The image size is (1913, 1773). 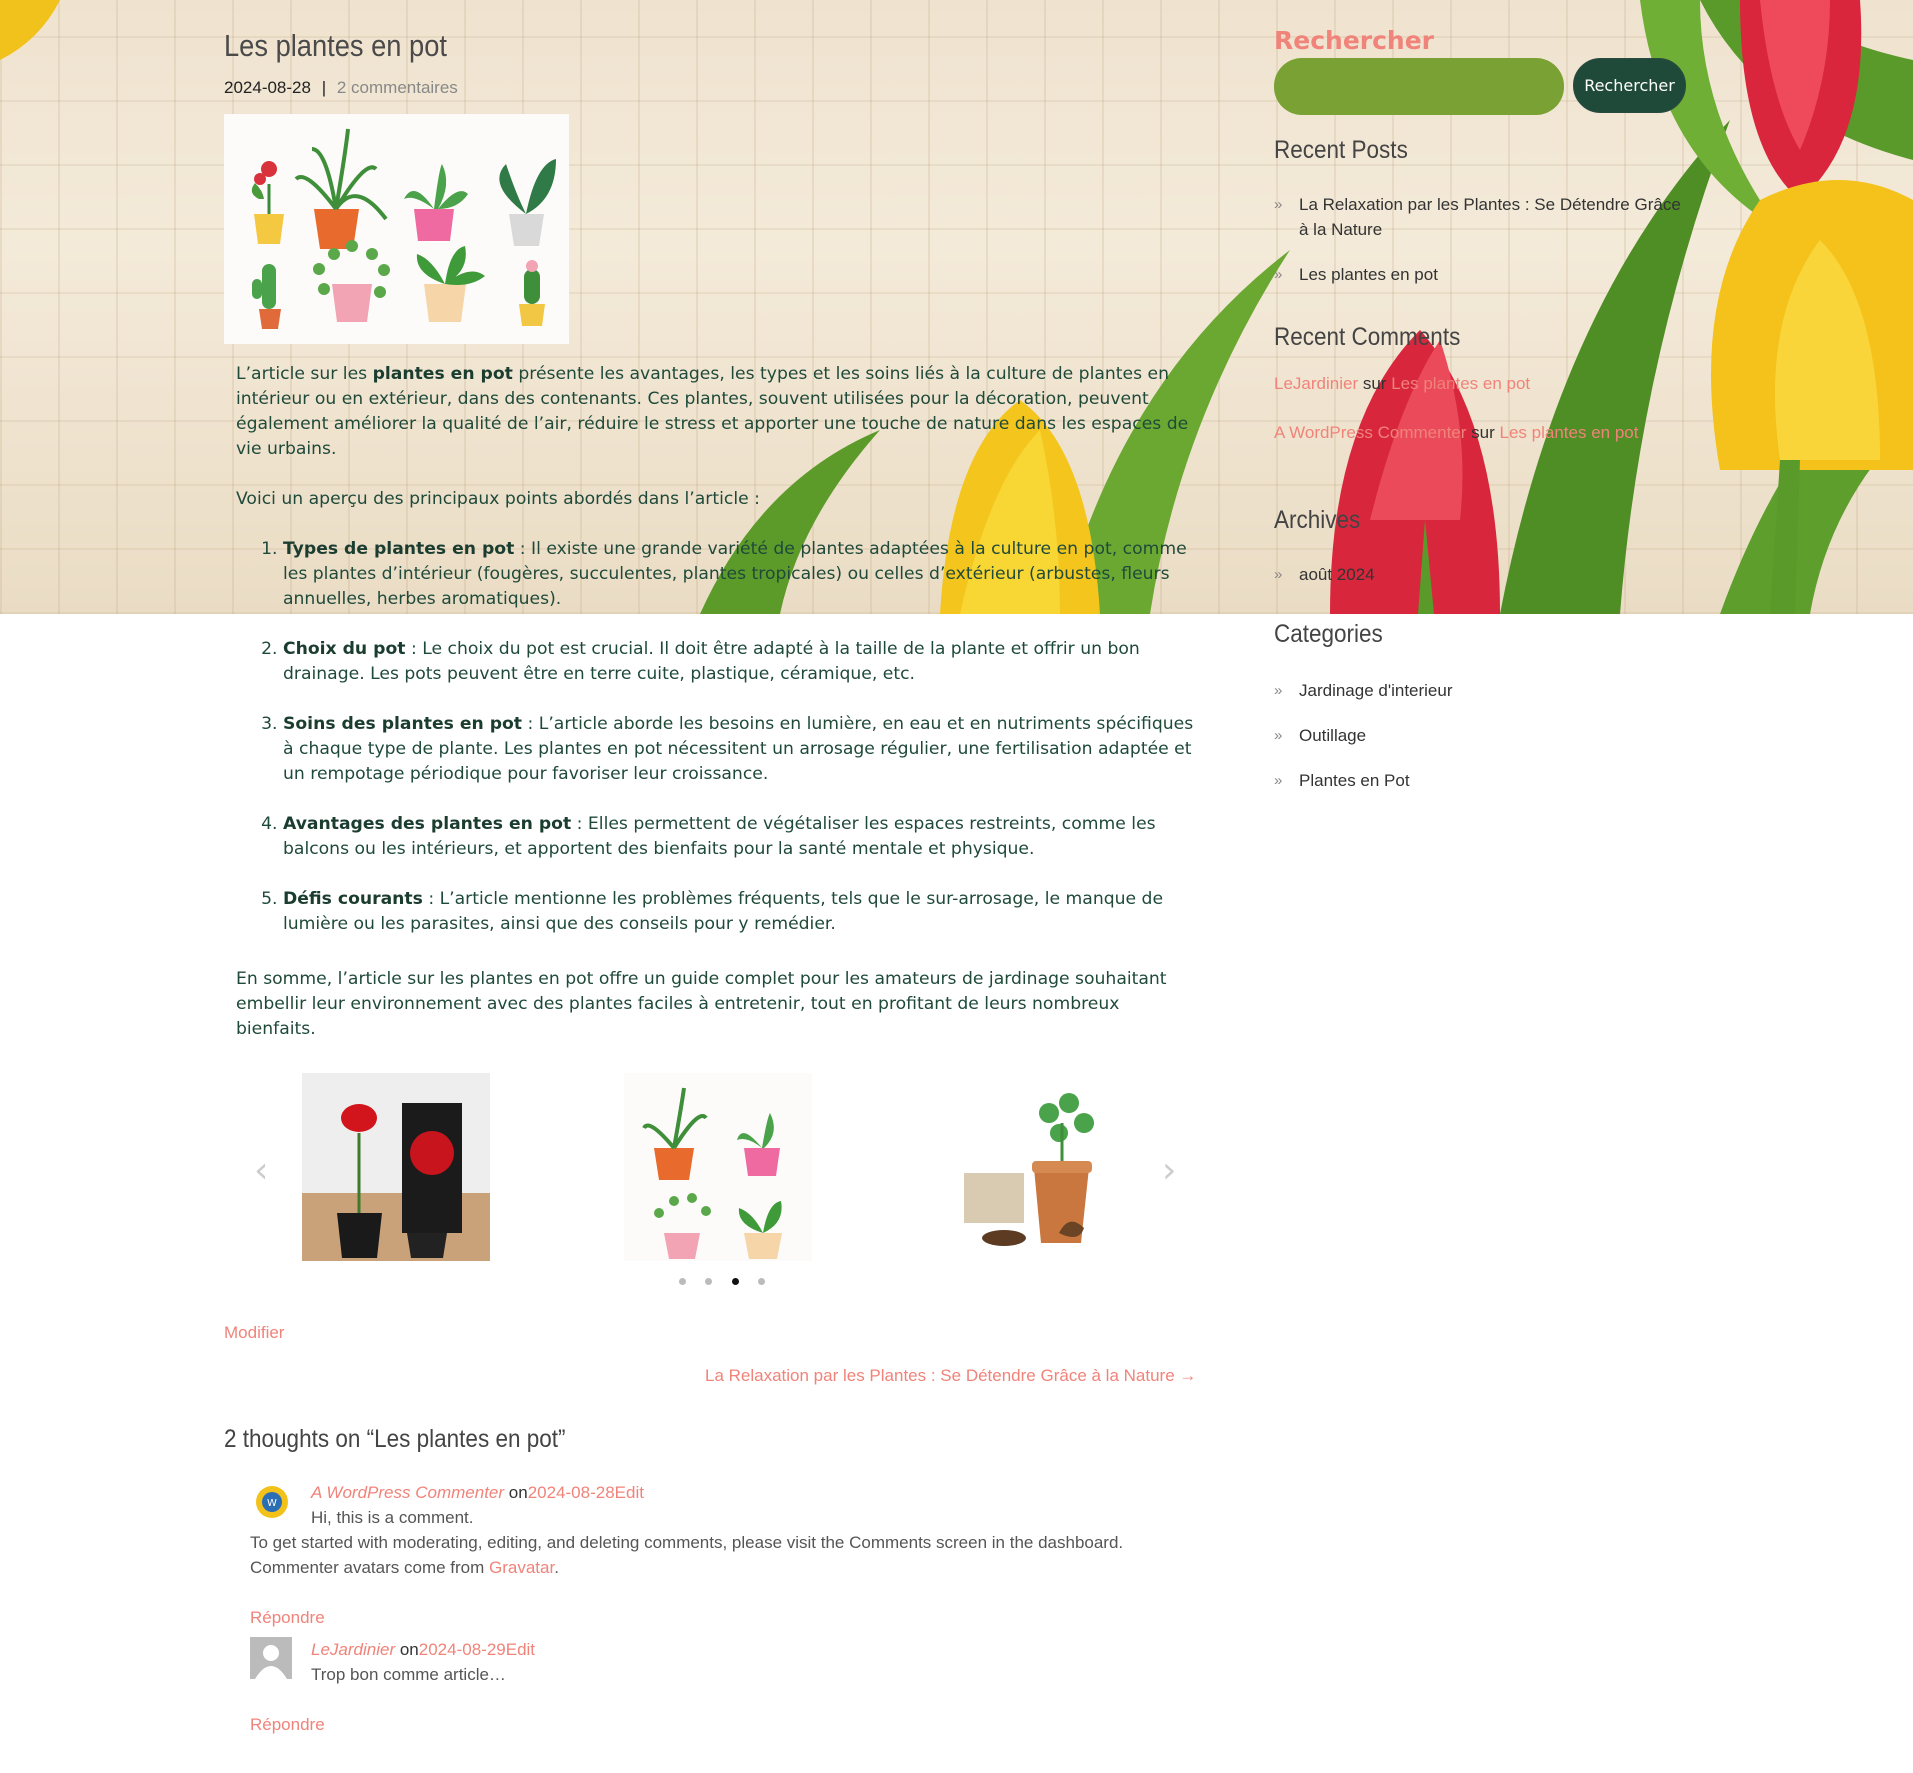 I want to click on carousel-pagination, so click(x=729, y=1281).